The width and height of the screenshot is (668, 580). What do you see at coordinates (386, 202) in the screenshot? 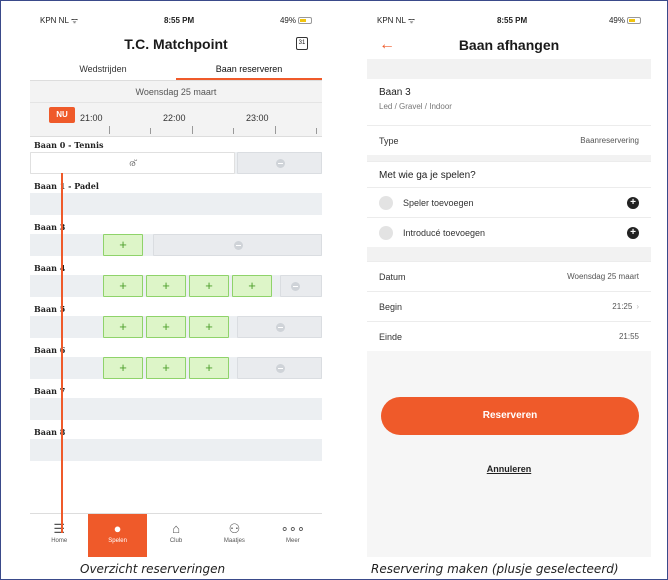
I see `avatar` at bounding box center [386, 202].